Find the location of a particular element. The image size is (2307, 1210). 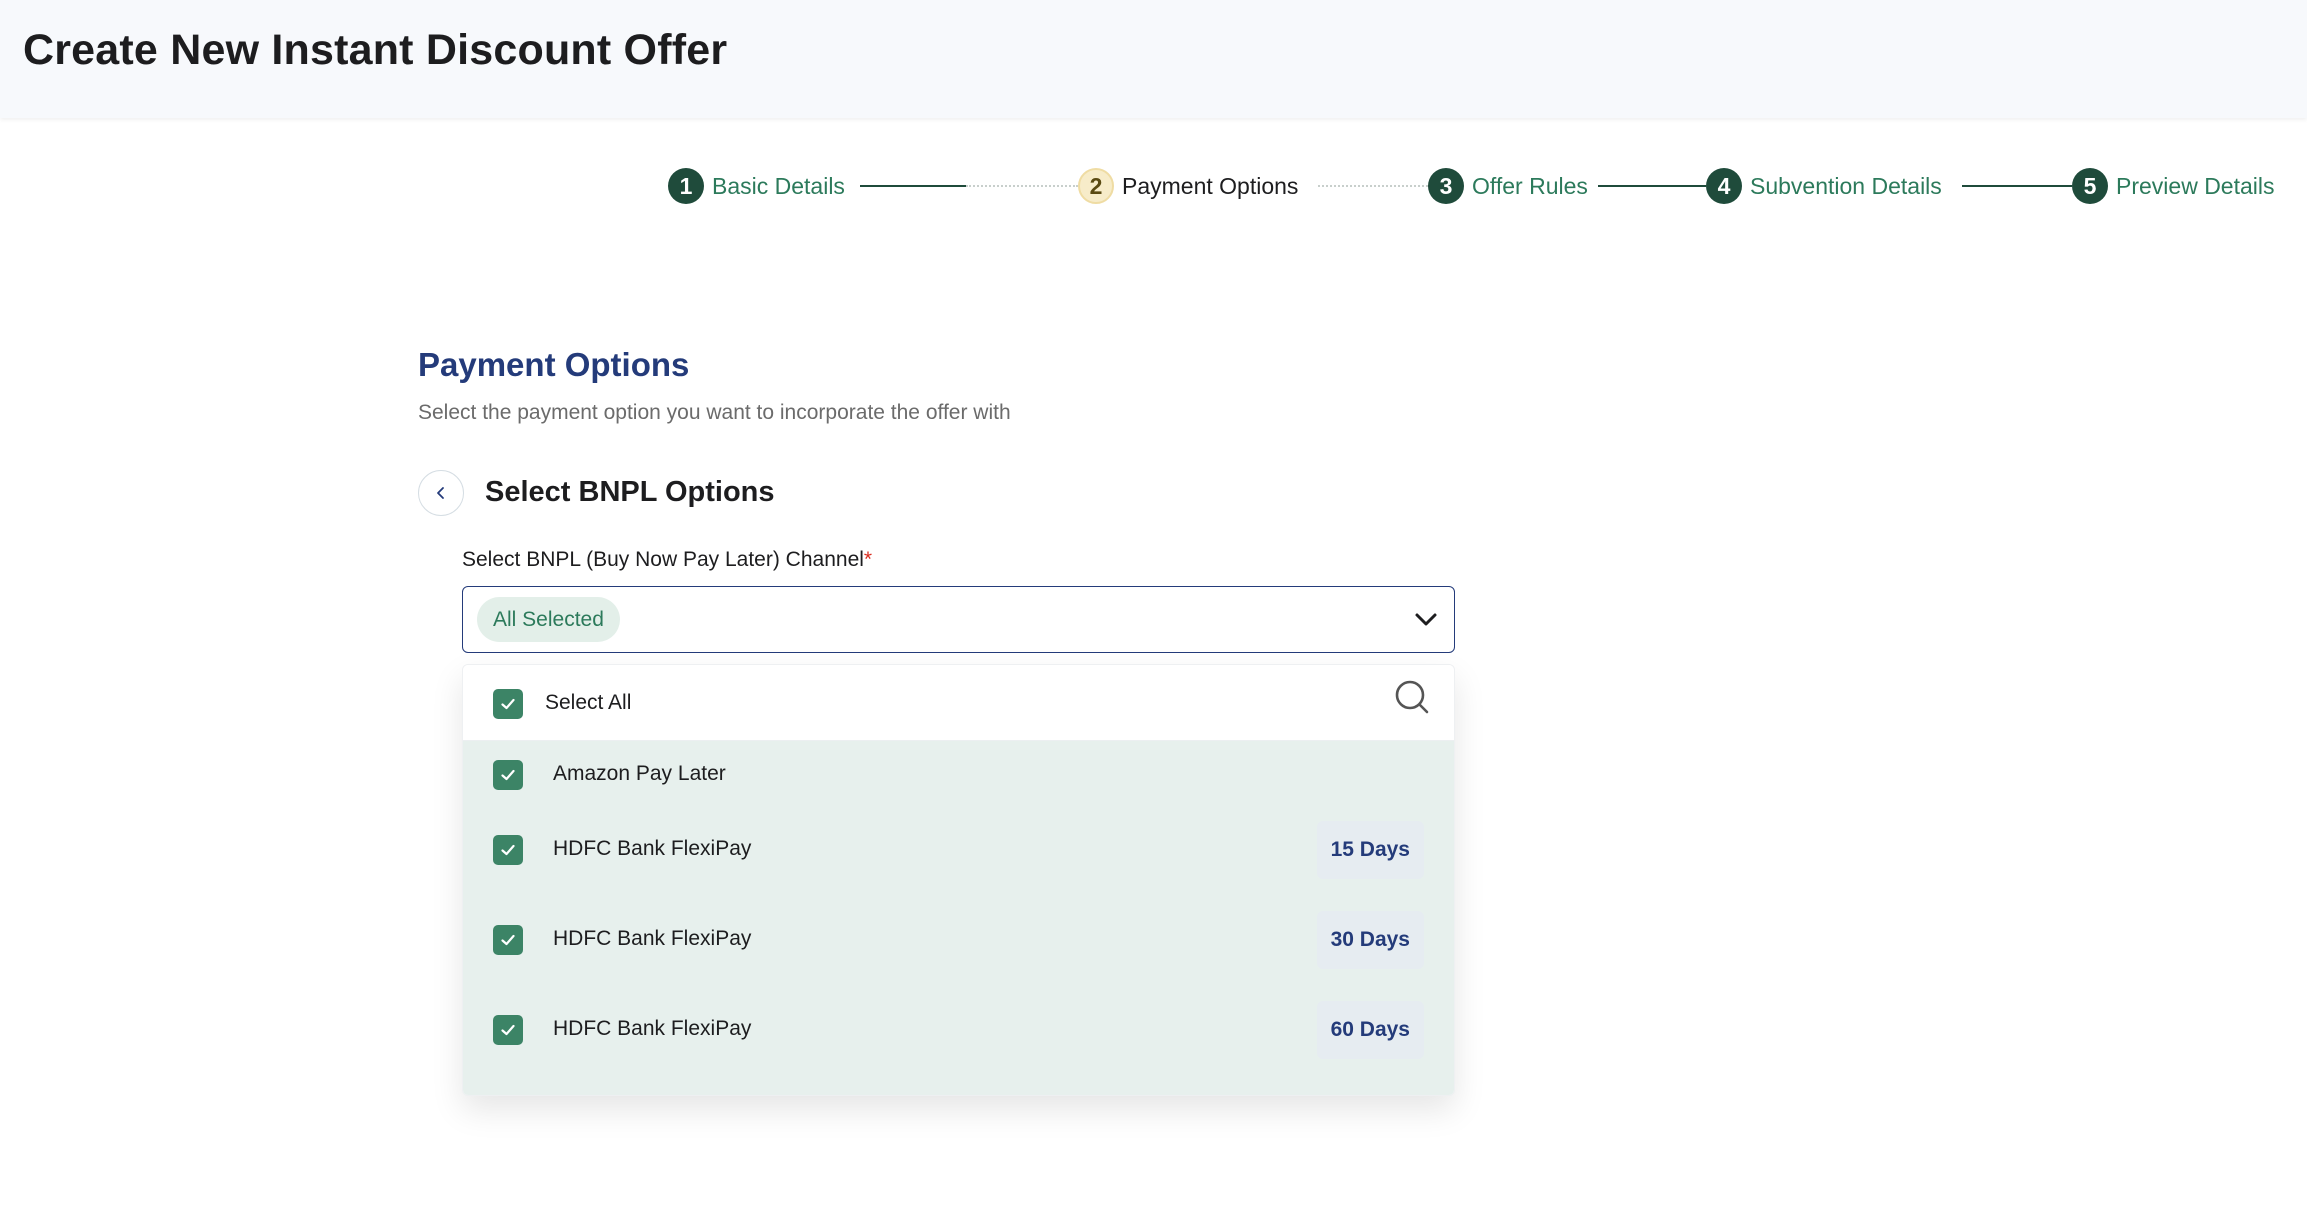

step-number: 5 is located at coordinates (2090, 186).